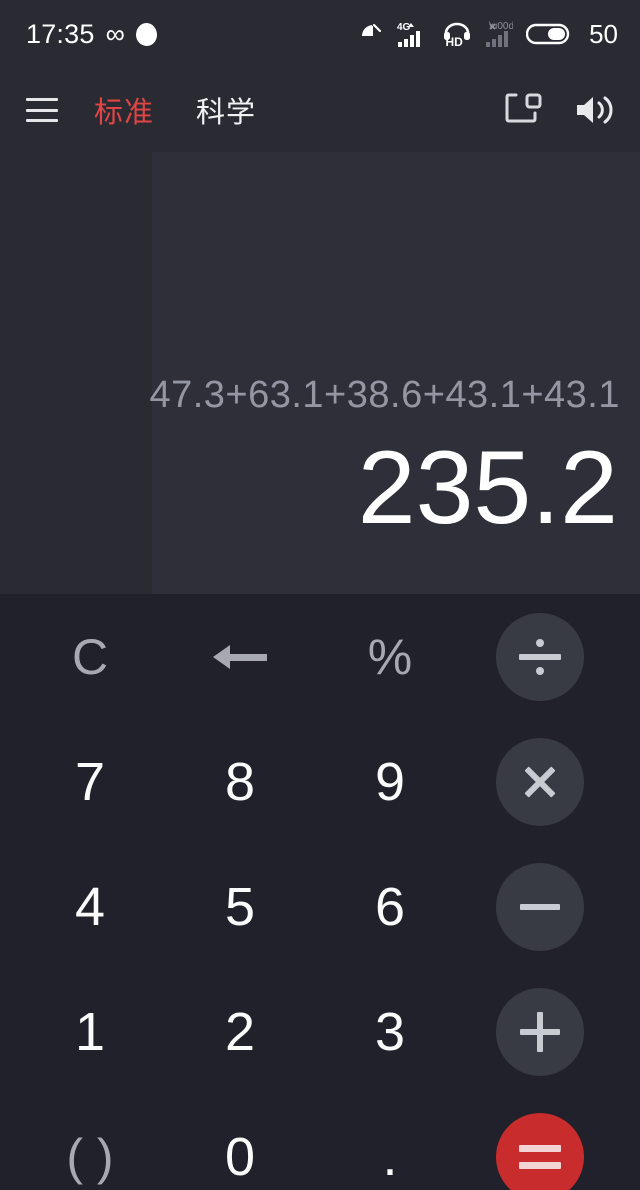 The height and width of the screenshot is (1190, 640). Describe the element at coordinates (560, 110) in the screenshot. I see `toolbar-actions` at that location.